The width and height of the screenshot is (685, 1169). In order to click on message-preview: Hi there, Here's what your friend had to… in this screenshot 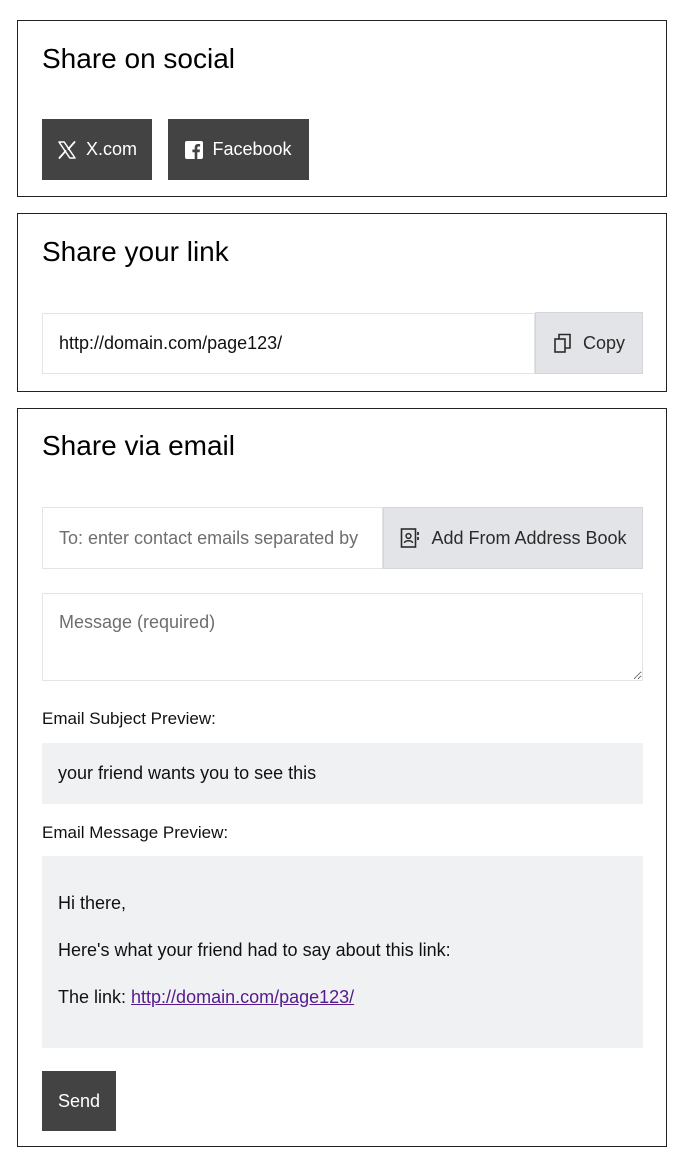, I will do `click(342, 952)`.